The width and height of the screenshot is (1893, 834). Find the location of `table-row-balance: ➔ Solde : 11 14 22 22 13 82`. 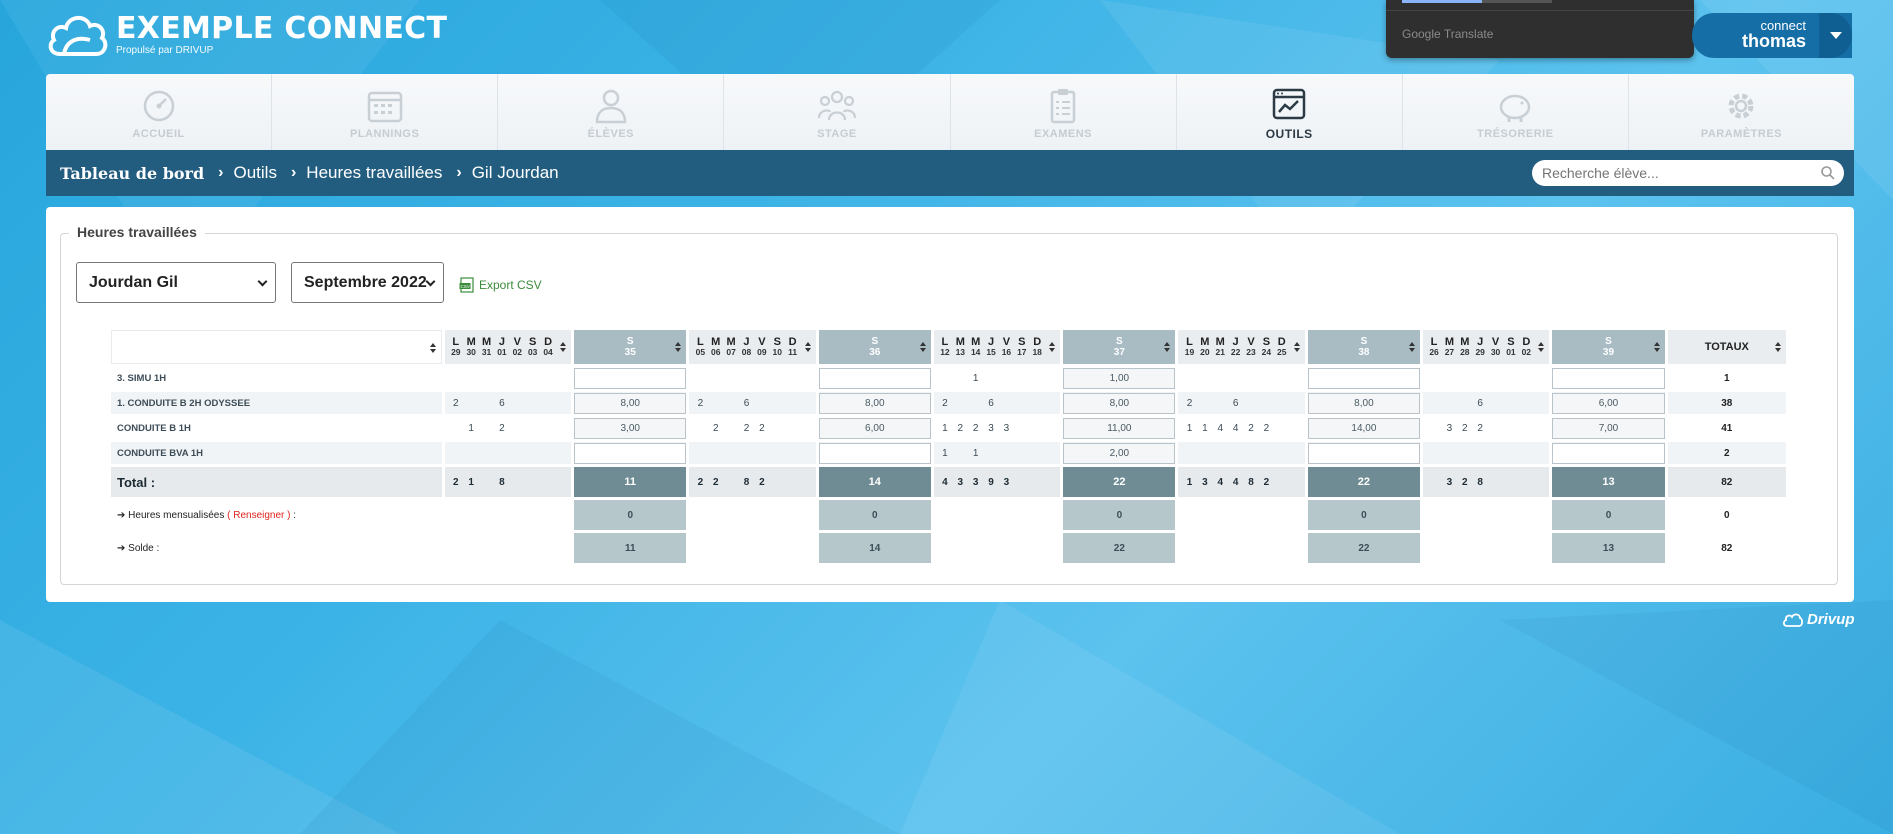

table-row-balance: ➔ Solde : 11 14 22 22 13 82 is located at coordinates (948, 548).